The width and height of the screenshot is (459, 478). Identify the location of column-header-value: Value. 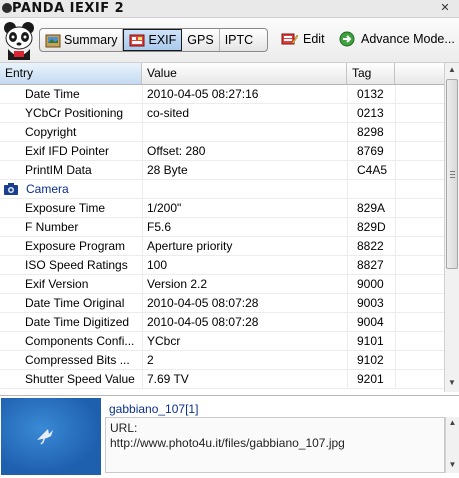
(244, 73).